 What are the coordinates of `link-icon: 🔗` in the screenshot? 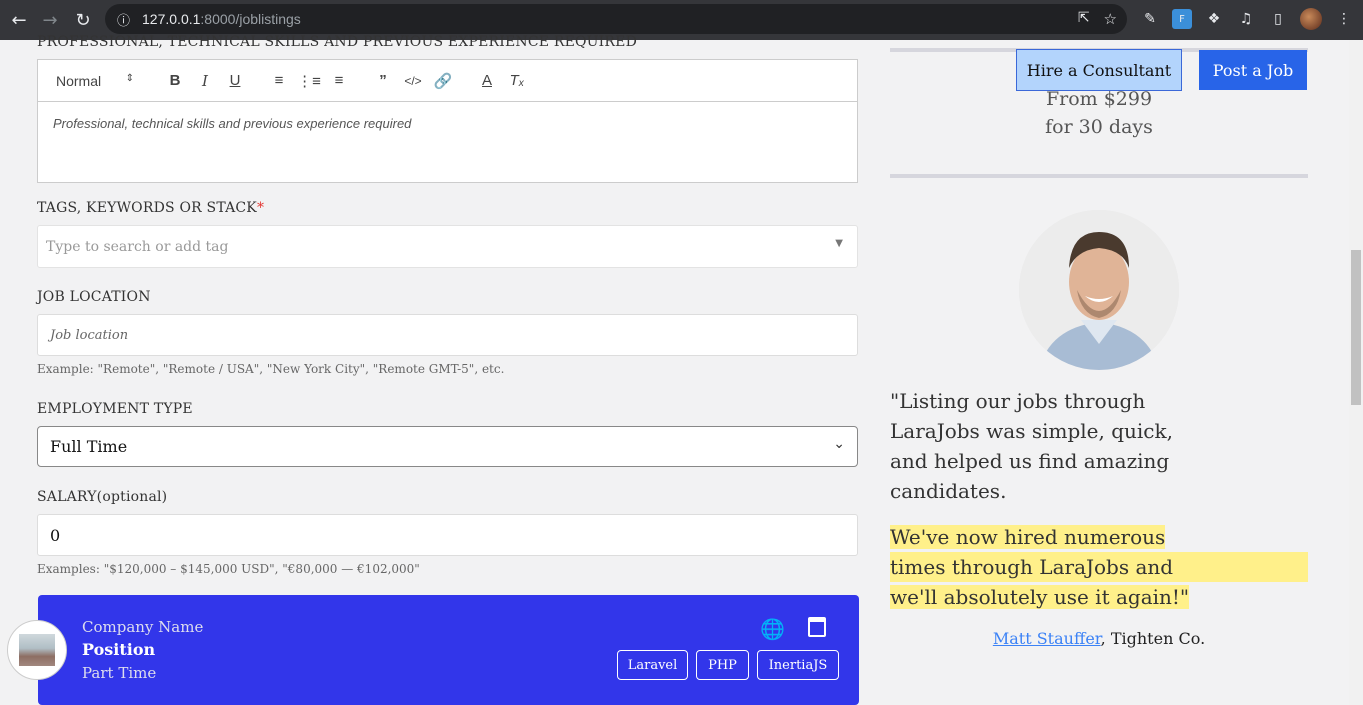 It's located at (443, 81).